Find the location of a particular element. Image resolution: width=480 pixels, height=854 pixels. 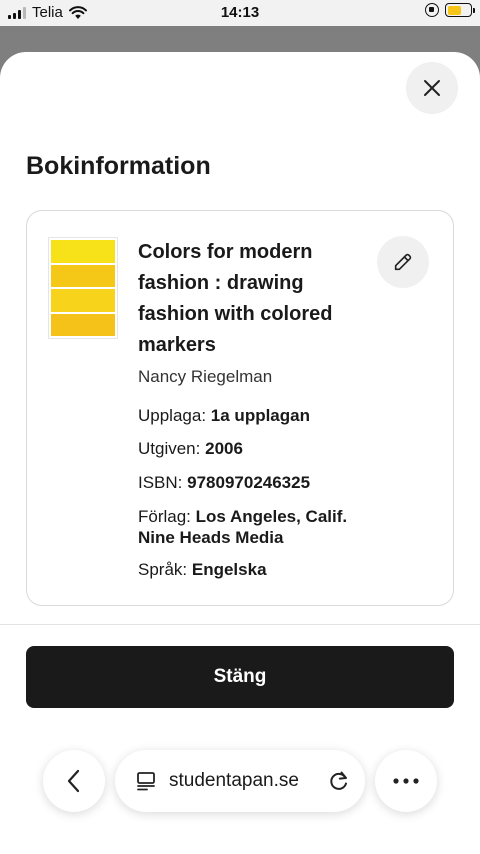

close-icon is located at coordinates (432, 88).